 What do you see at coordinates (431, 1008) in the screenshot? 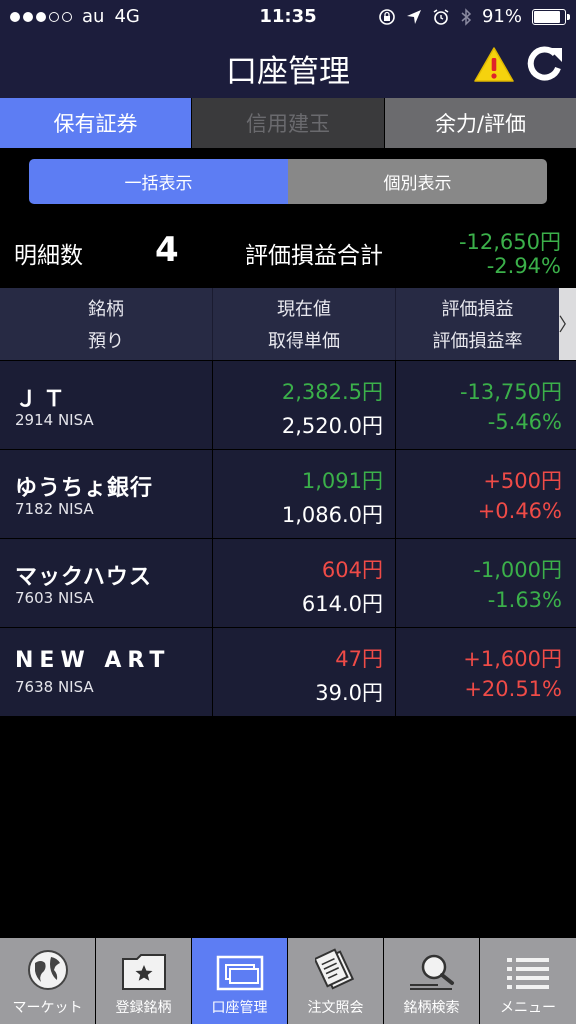
I see `tabbar-label: 銘柄検索` at bounding box center [431, 1008].